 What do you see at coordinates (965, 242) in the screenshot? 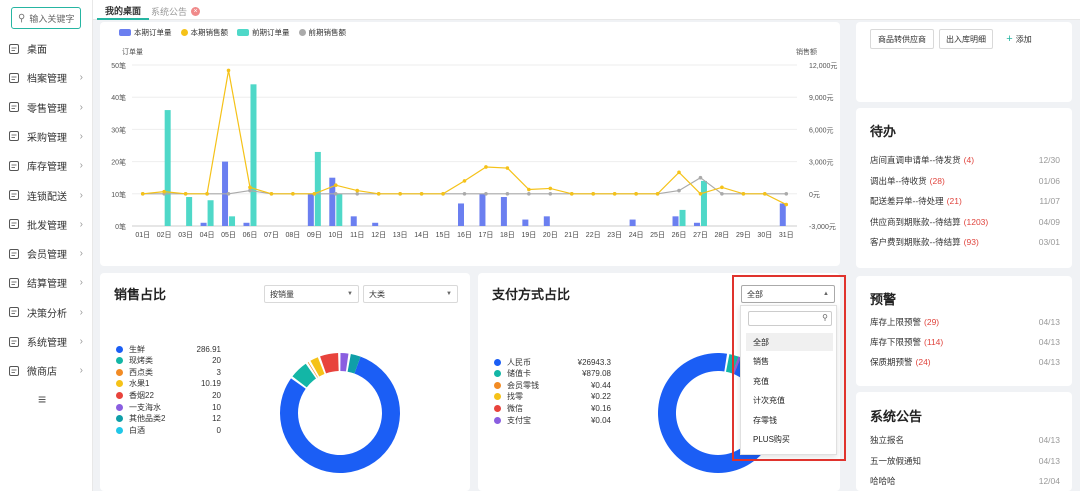
I see `list-item: 客户费到期账款--待结算 (93) 03/01` at bounding box center [965, 242].